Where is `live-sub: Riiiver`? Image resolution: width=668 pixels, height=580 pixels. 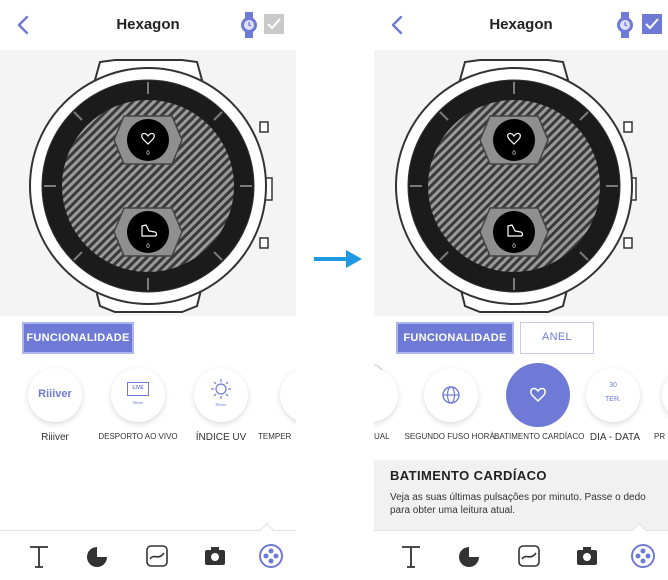 live-sub: Riiiver is located at coordinates (138, 402).